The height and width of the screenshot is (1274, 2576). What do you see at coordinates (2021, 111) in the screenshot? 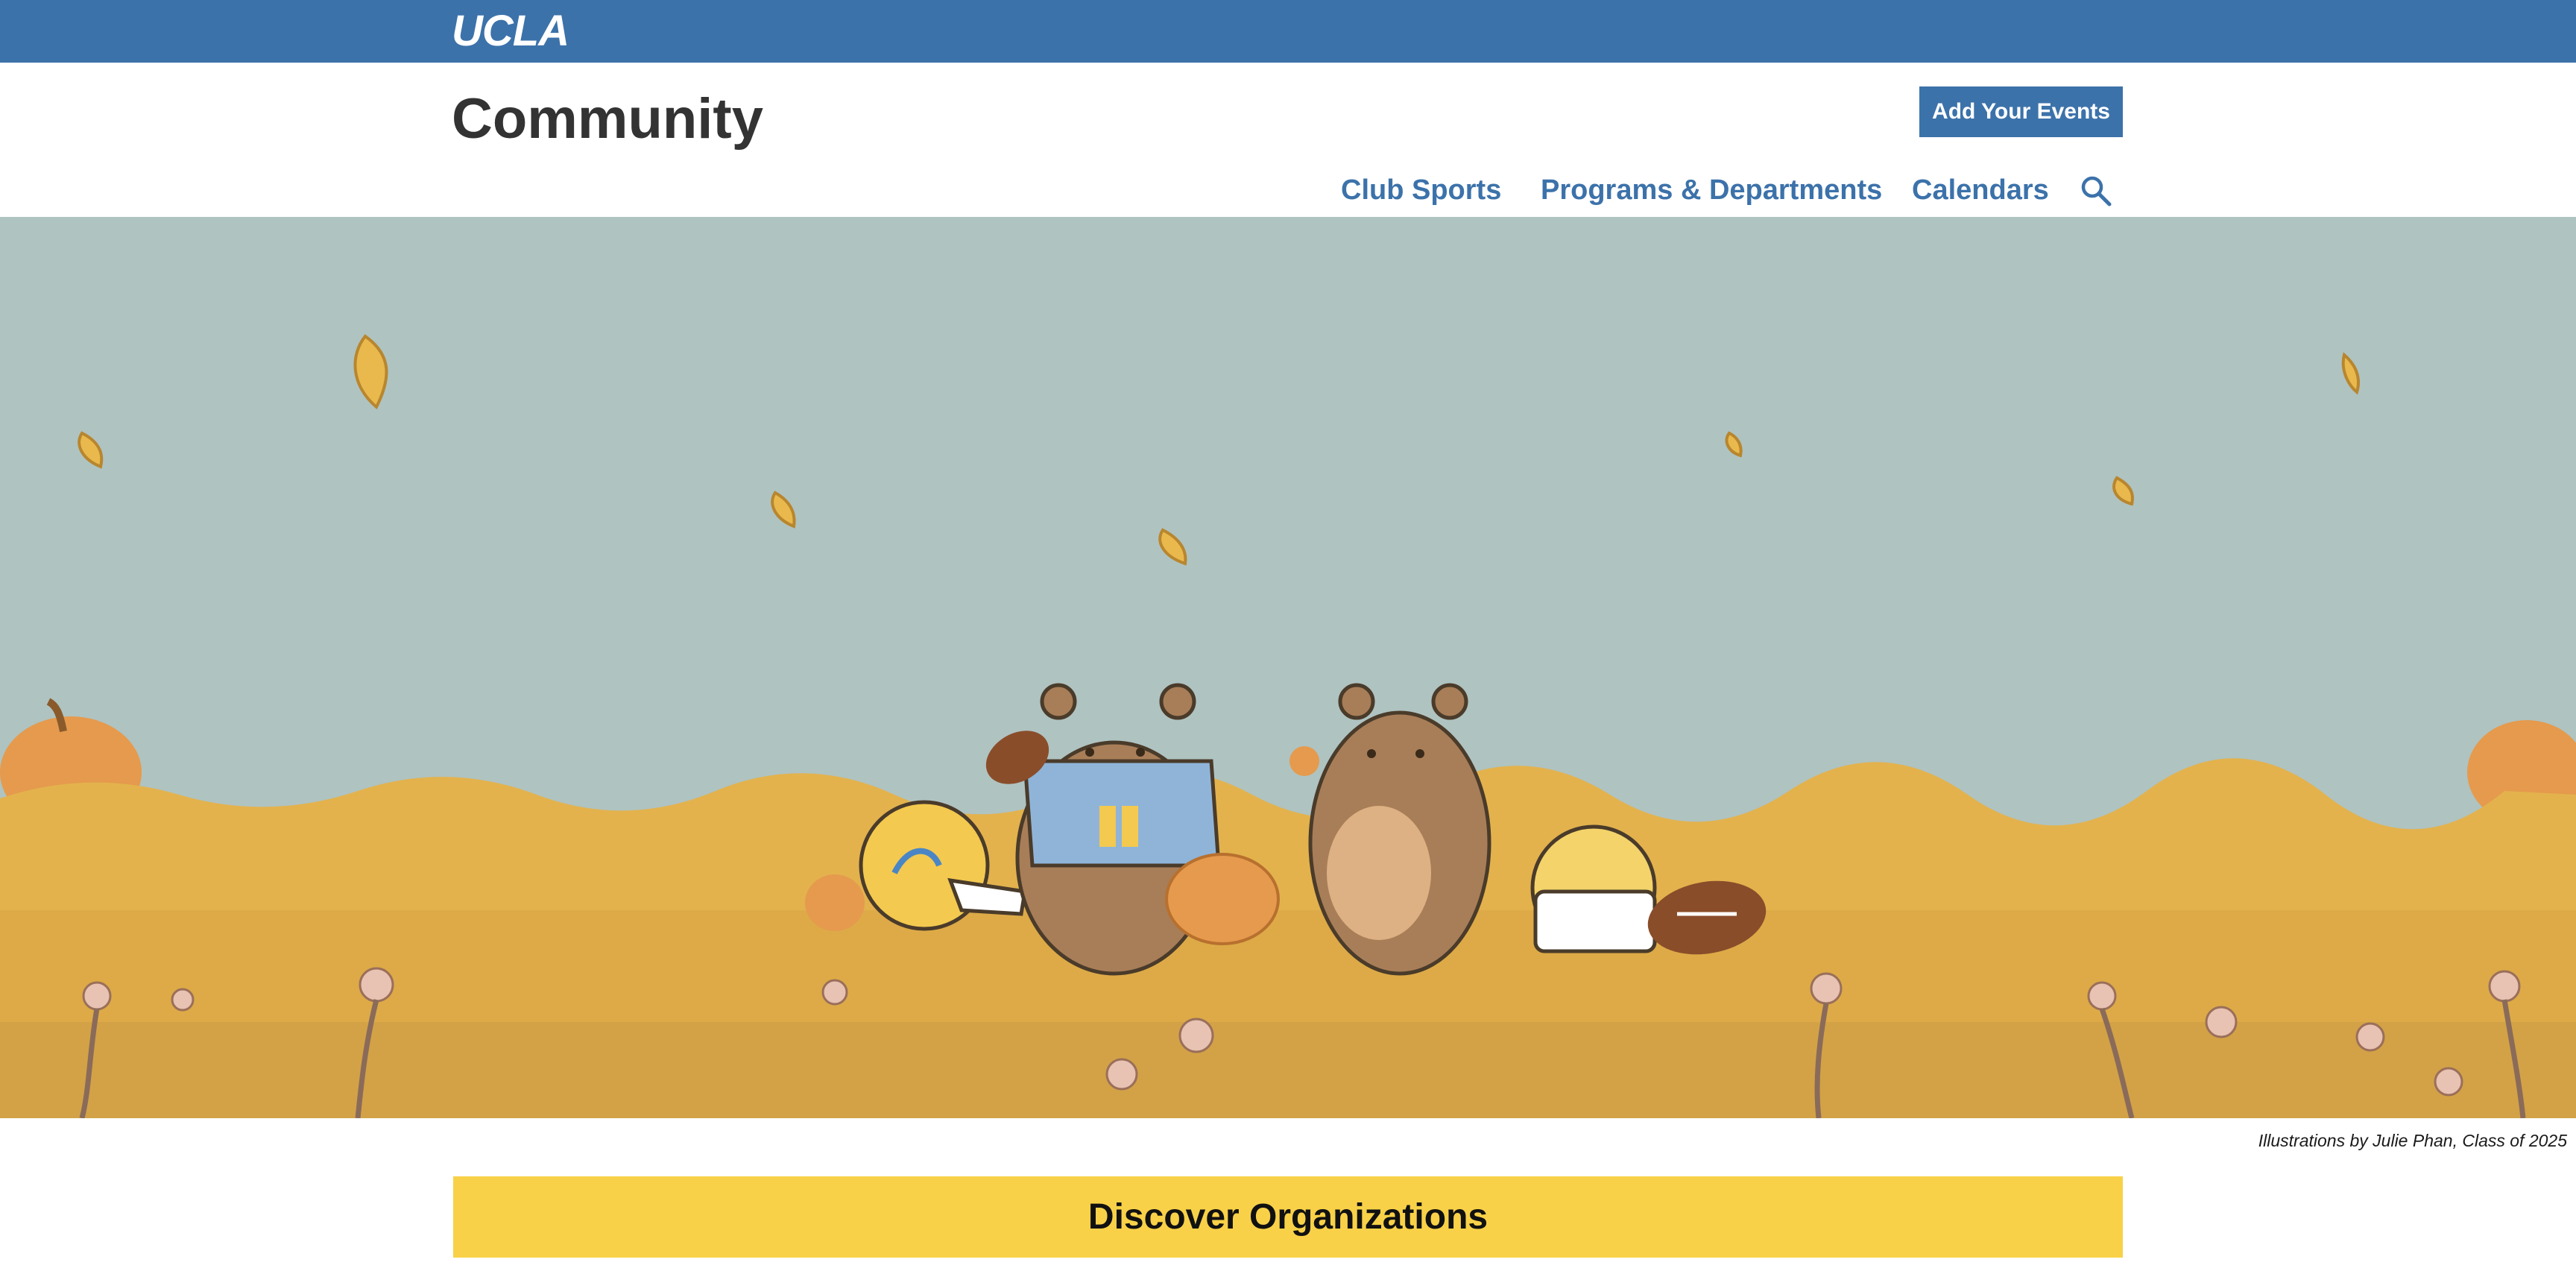
I see `add-events-button: Add Your Events` at bounding box center [2021, 111].